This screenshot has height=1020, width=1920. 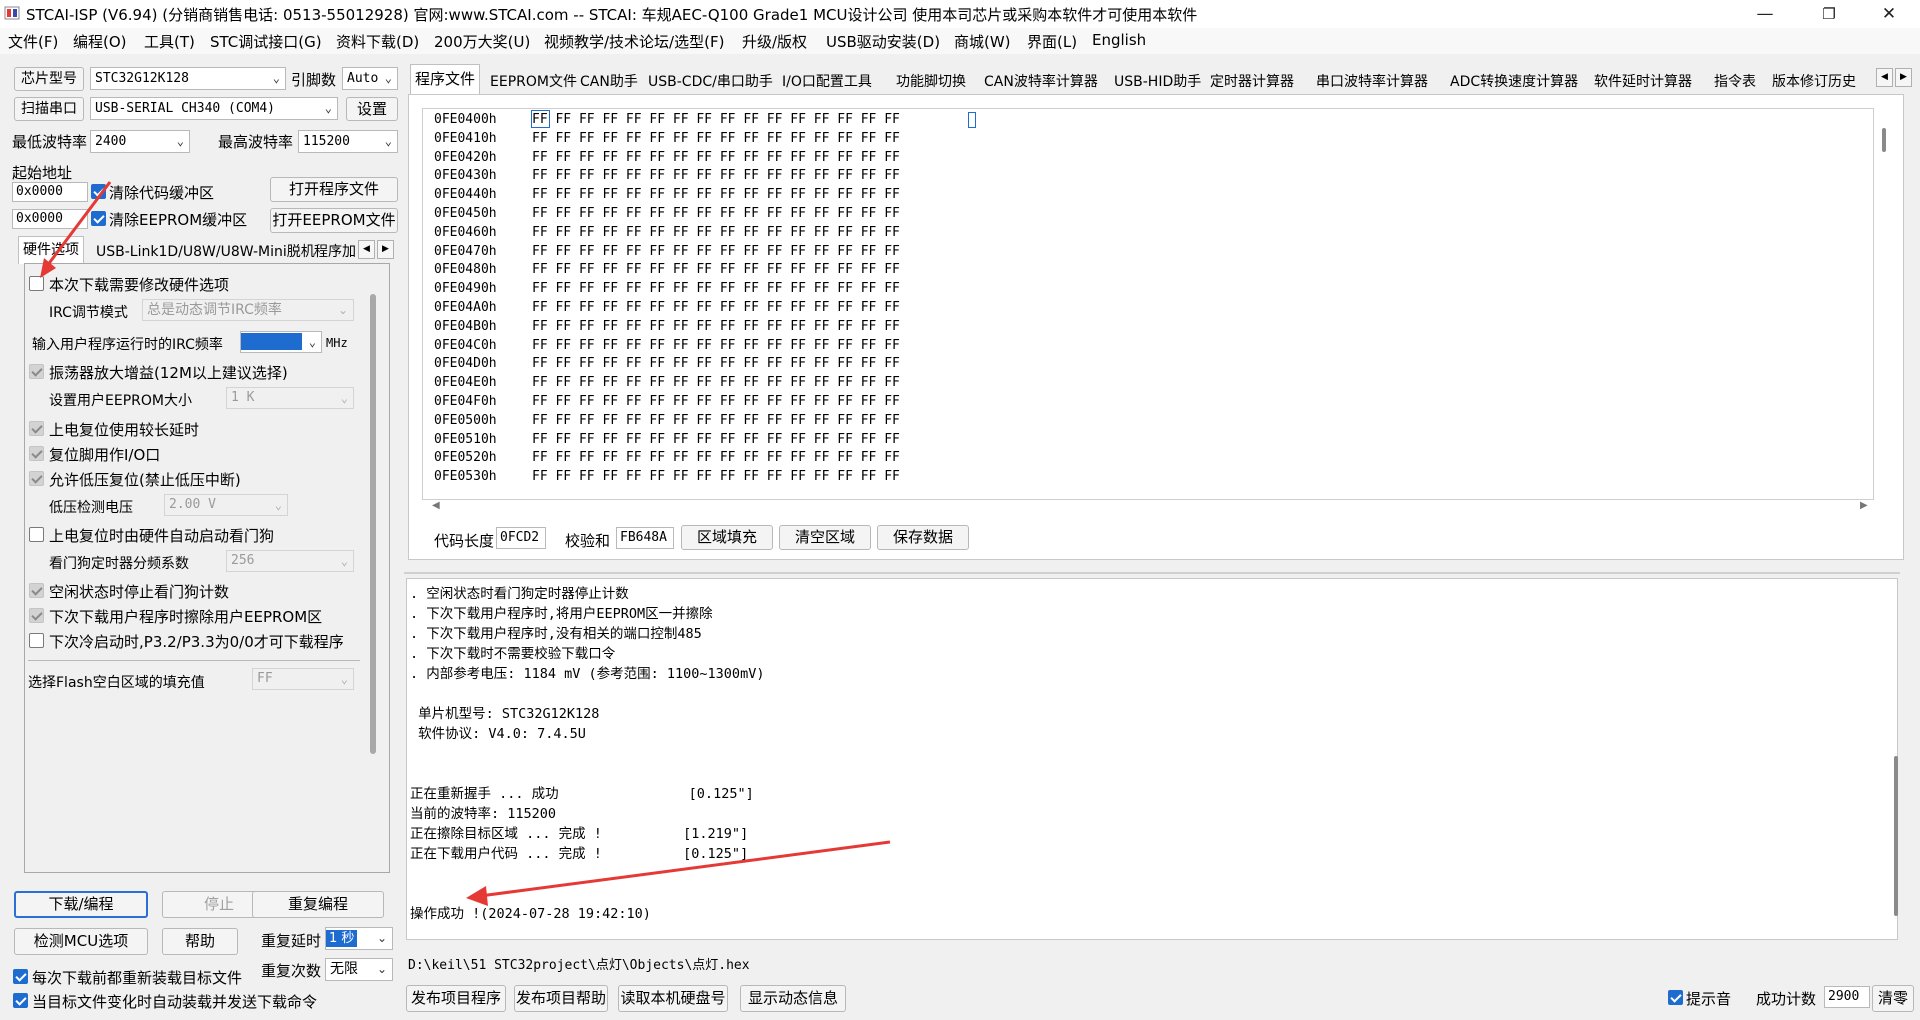 What do you see at coordinates (81, 904) in the screenshot?
I see `download-program-button: 下载/编程` at bounding box center [81, 904].